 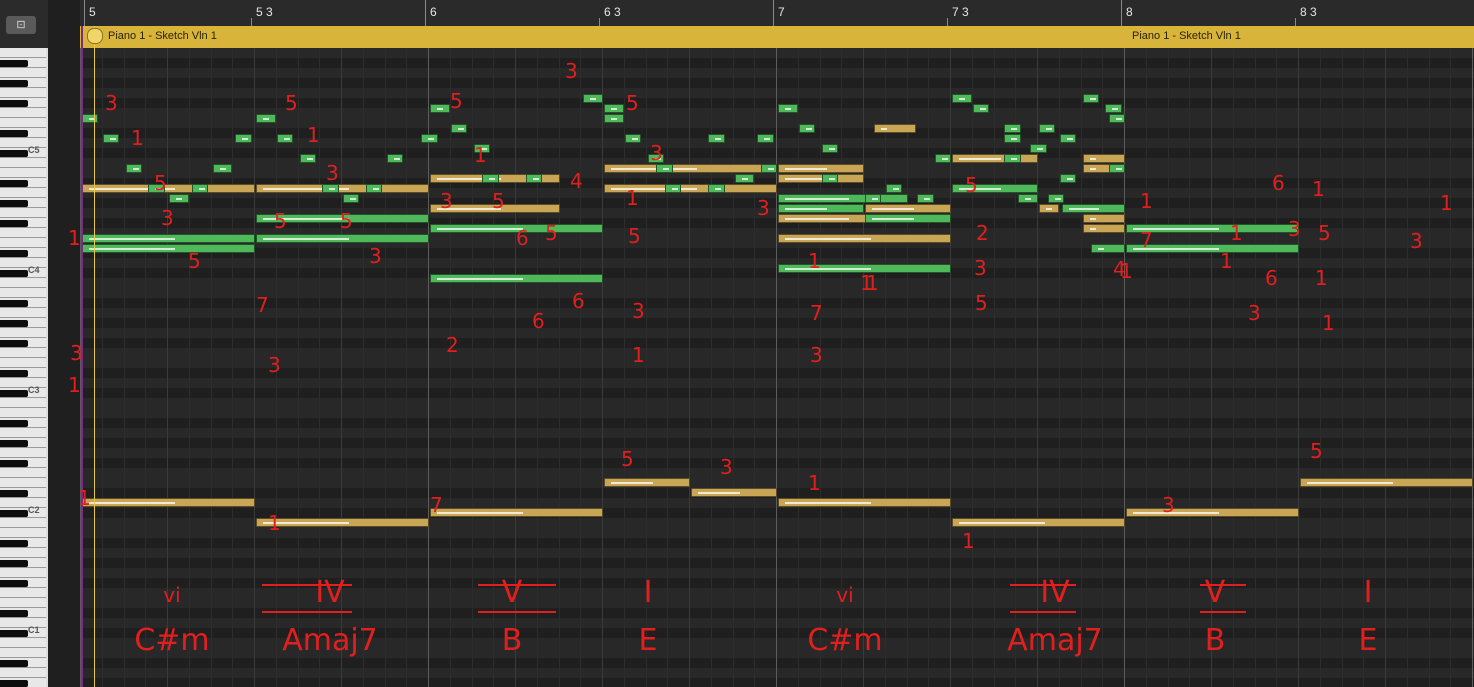 What do you see at coordinates (95, 36) in the screenshot?
I see `playhead-handle` at bounding box center [95, 36].